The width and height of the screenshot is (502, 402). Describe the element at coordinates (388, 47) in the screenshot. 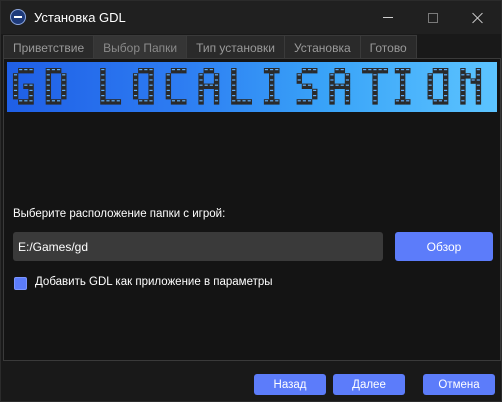

I see `tab-done: Готово` at that location.